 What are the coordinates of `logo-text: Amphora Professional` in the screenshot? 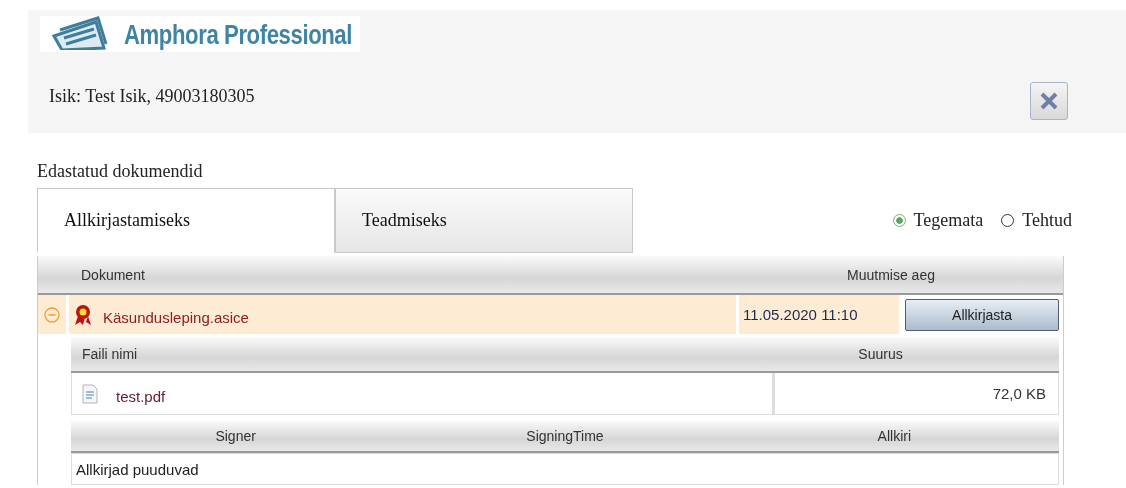 It's located at (238, 35).